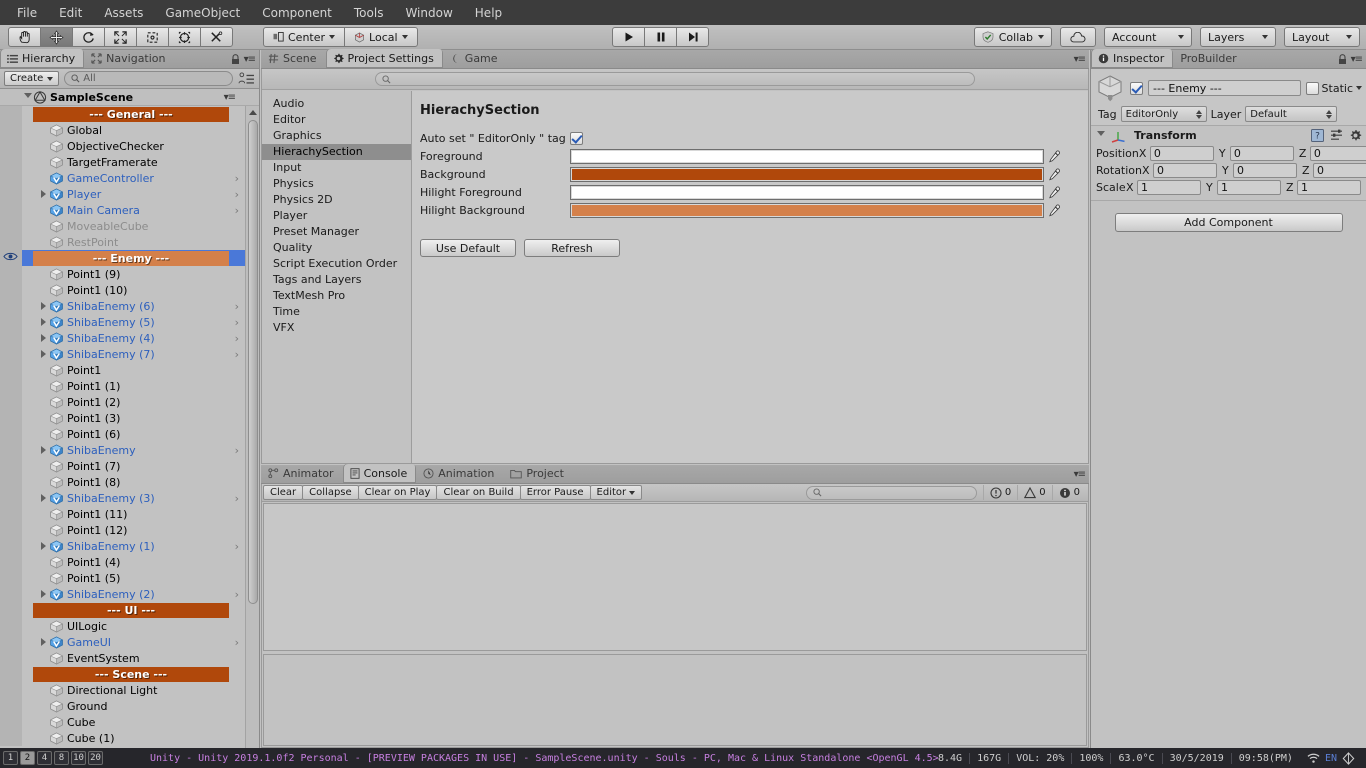  What do you see at coordinates (675, 577) in the screenshot?
I see `console-log-list` at bounding box center [675, 577].